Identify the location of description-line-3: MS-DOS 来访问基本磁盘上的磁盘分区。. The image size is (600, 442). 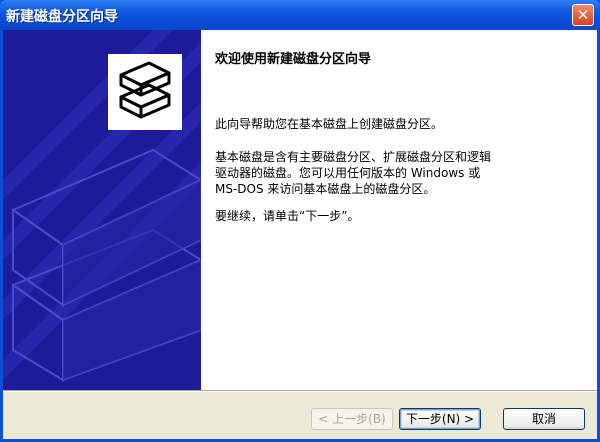
(325, 189).